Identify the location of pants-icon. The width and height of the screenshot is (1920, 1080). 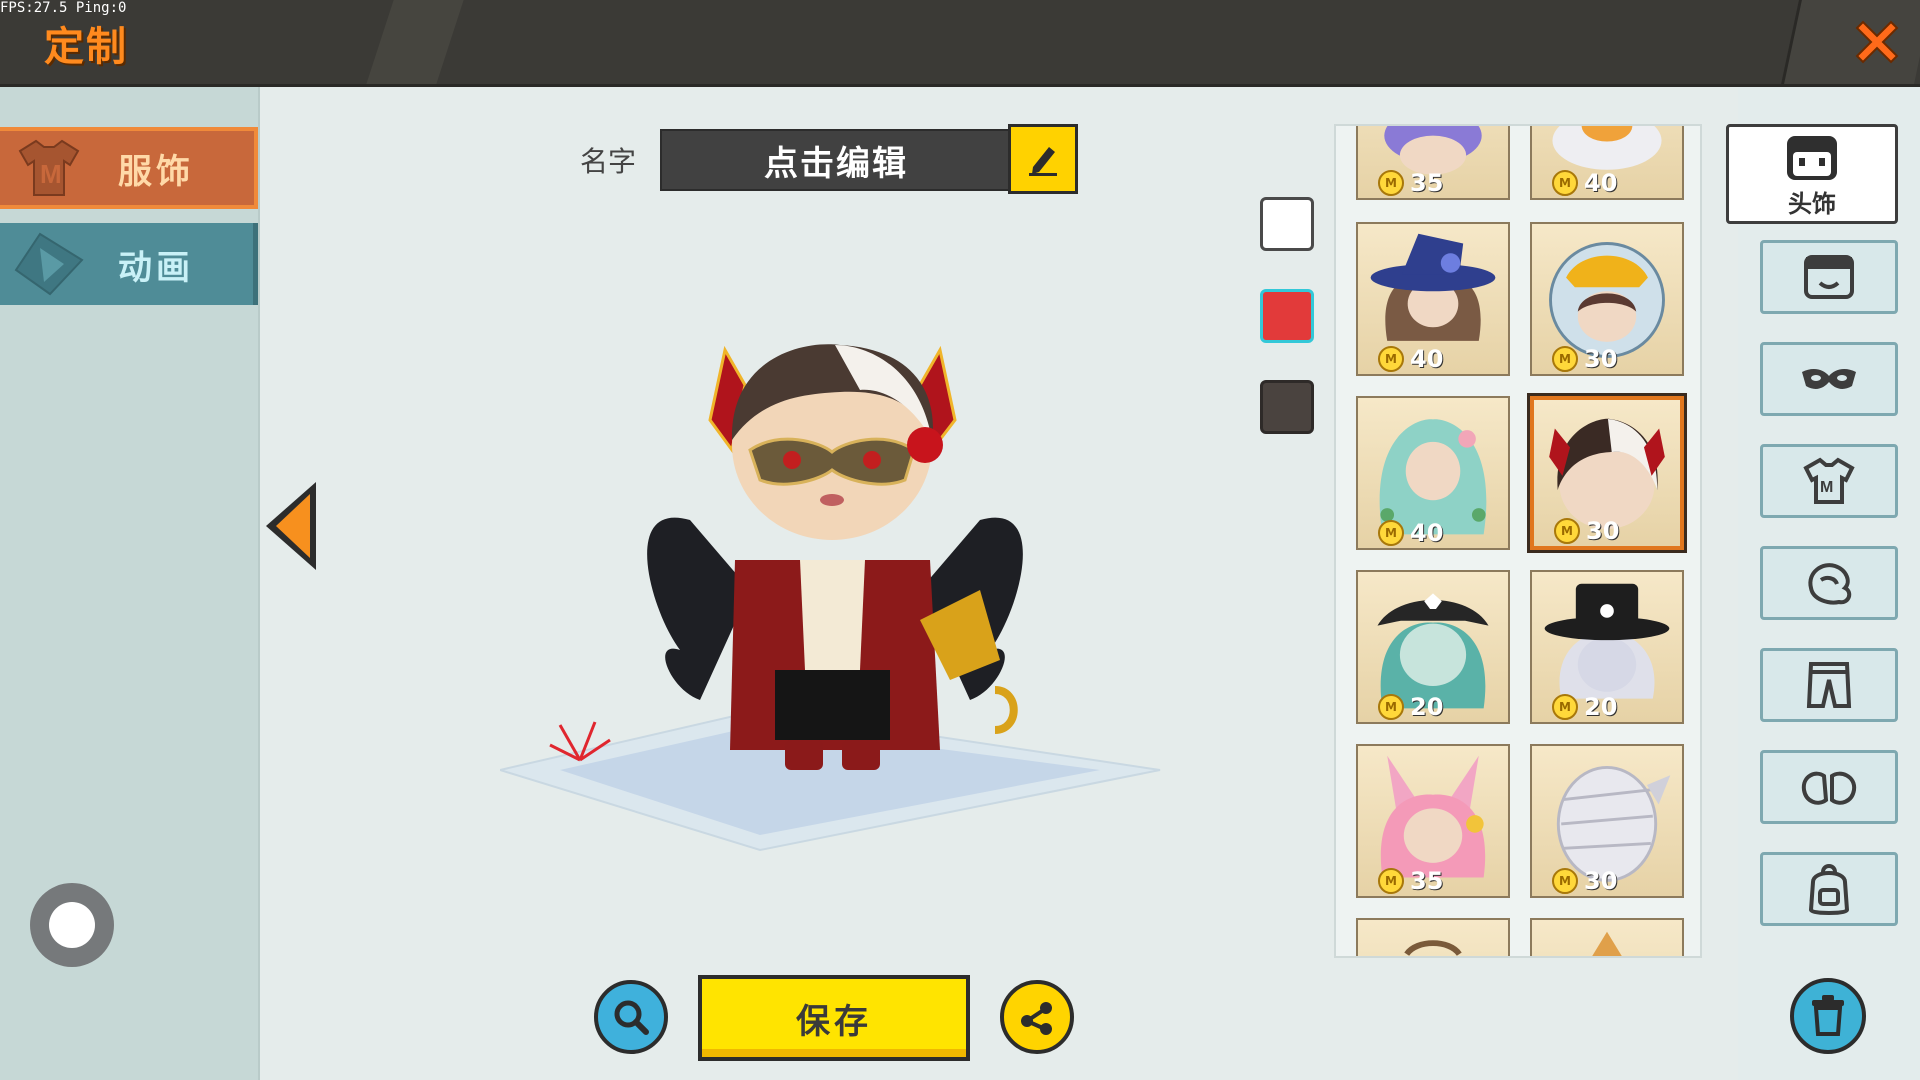
(1829, 685).